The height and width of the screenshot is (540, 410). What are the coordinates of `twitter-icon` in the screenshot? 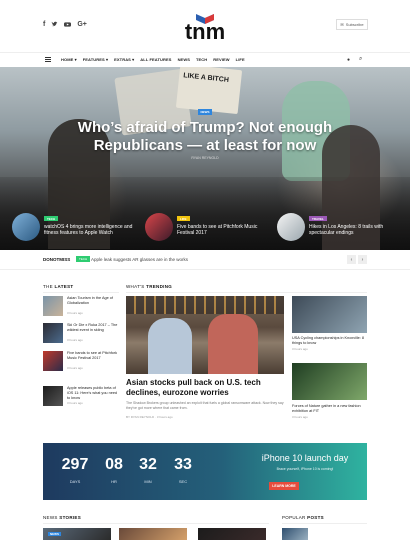 It's located at (54, 26).